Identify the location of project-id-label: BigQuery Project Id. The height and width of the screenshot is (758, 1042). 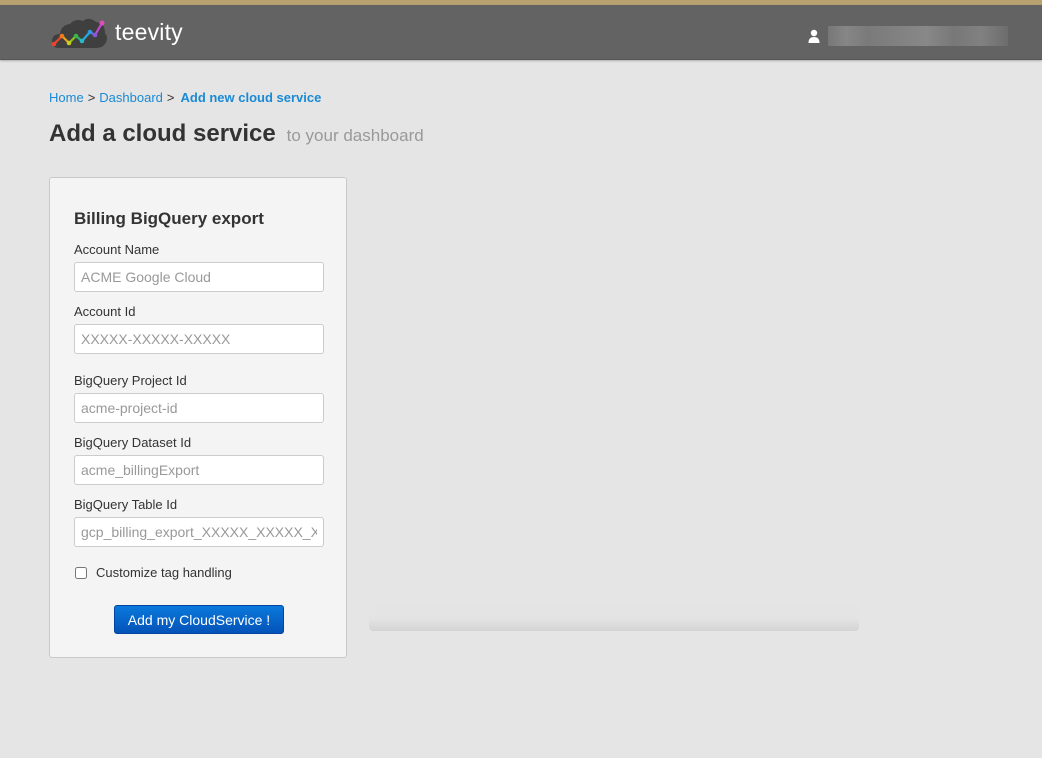
(130, 380).